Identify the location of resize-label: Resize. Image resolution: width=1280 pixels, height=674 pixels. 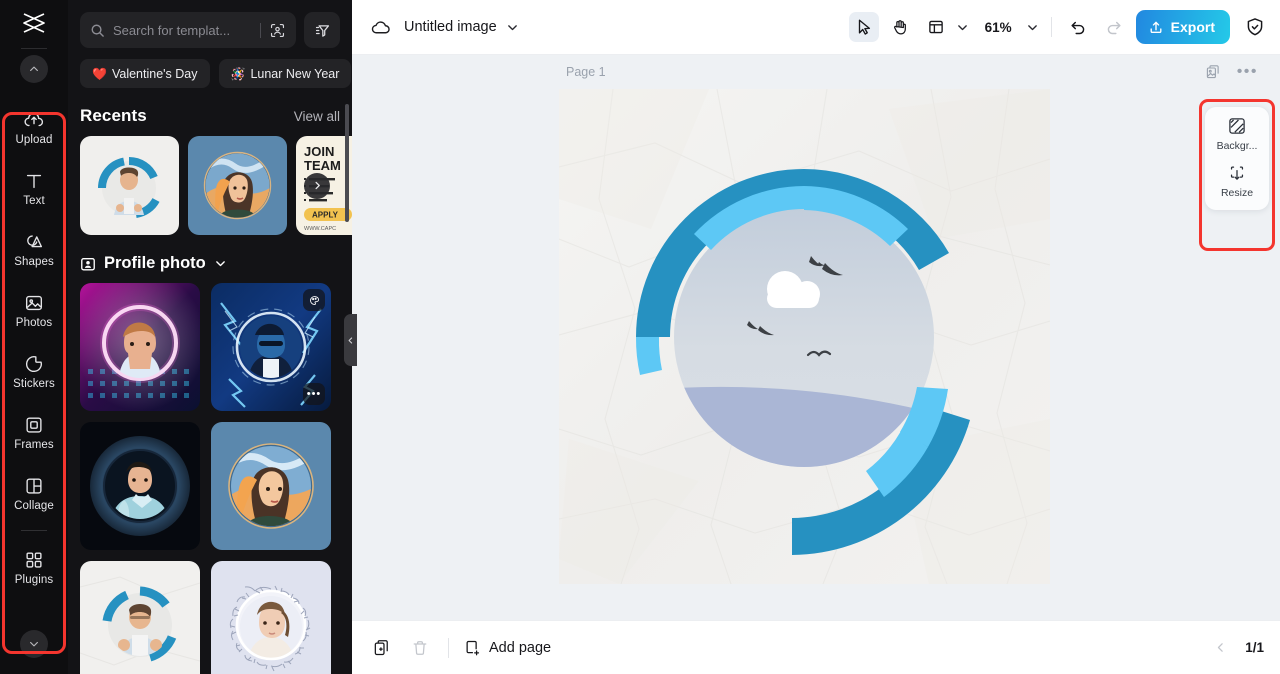
(1237, 193).